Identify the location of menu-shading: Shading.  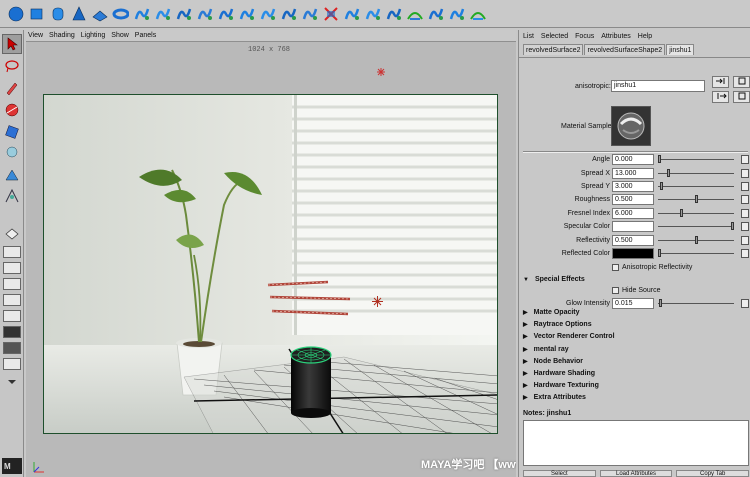
(62, 35).